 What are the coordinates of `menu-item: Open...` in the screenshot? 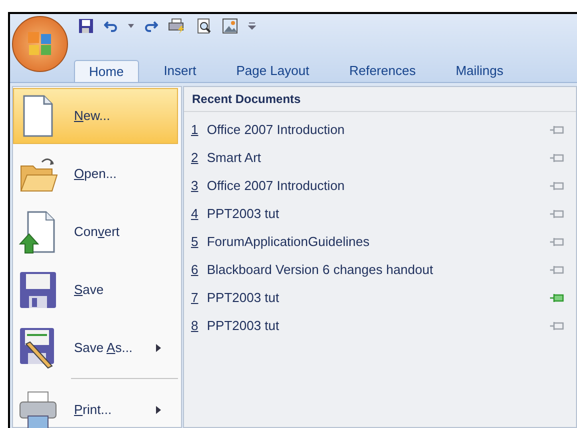 It's located at (95, 174).